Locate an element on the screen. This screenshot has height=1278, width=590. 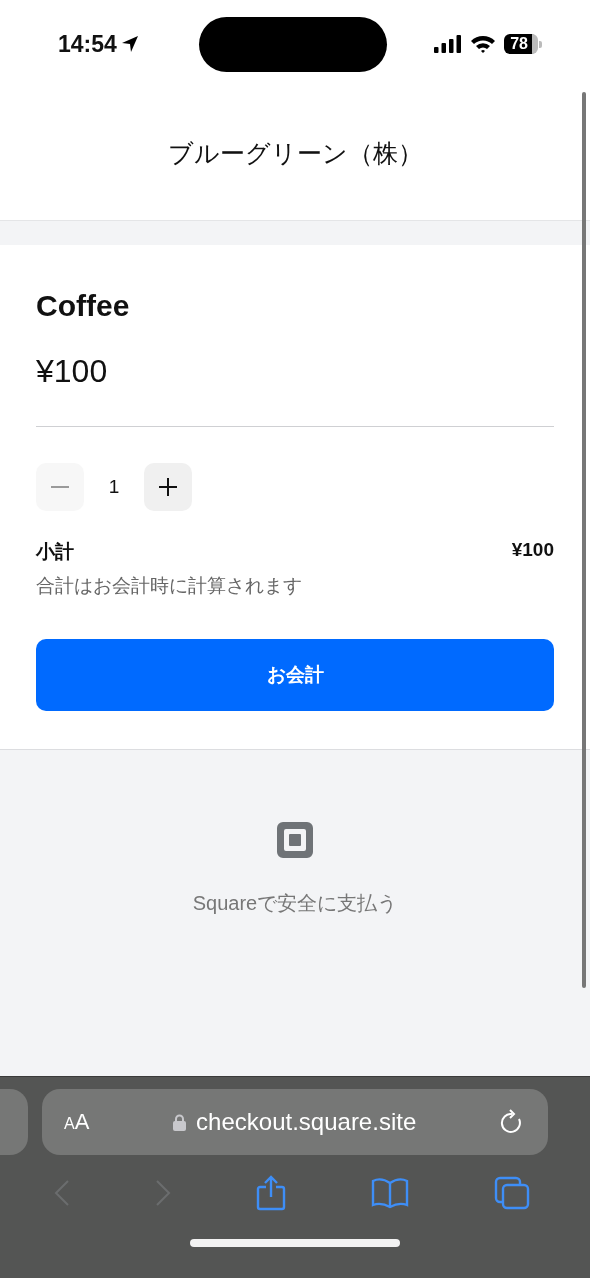
square-logo-icon is located at coordinates (295, 840).